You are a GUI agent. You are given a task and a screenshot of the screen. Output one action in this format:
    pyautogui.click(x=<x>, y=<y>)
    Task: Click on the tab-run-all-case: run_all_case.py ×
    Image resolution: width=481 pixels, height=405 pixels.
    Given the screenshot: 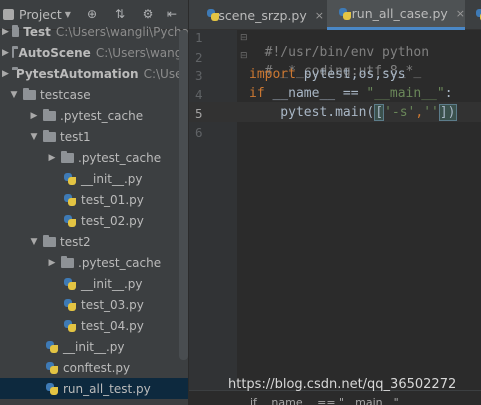 What is the action you would take?
    pyautogui.click(x=396, y=15)
    